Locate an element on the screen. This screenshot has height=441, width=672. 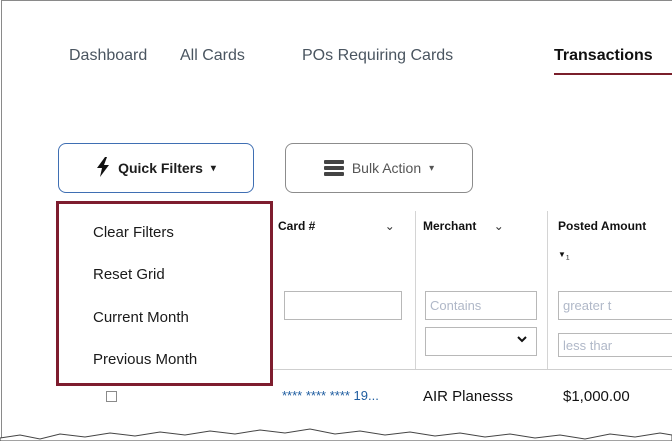
chevron-down-icon is located at coordinates (522, 340).